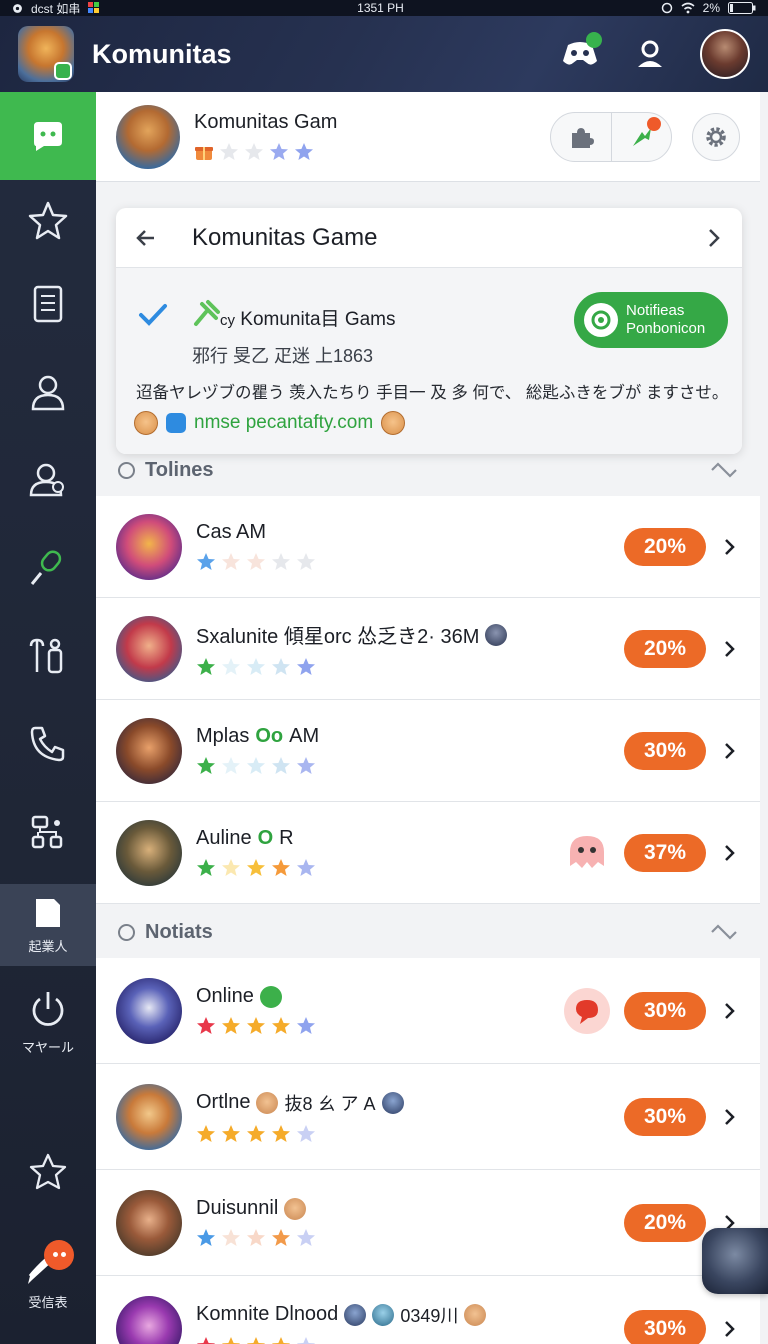  I want to click on community-avatar, so click(148, 136).